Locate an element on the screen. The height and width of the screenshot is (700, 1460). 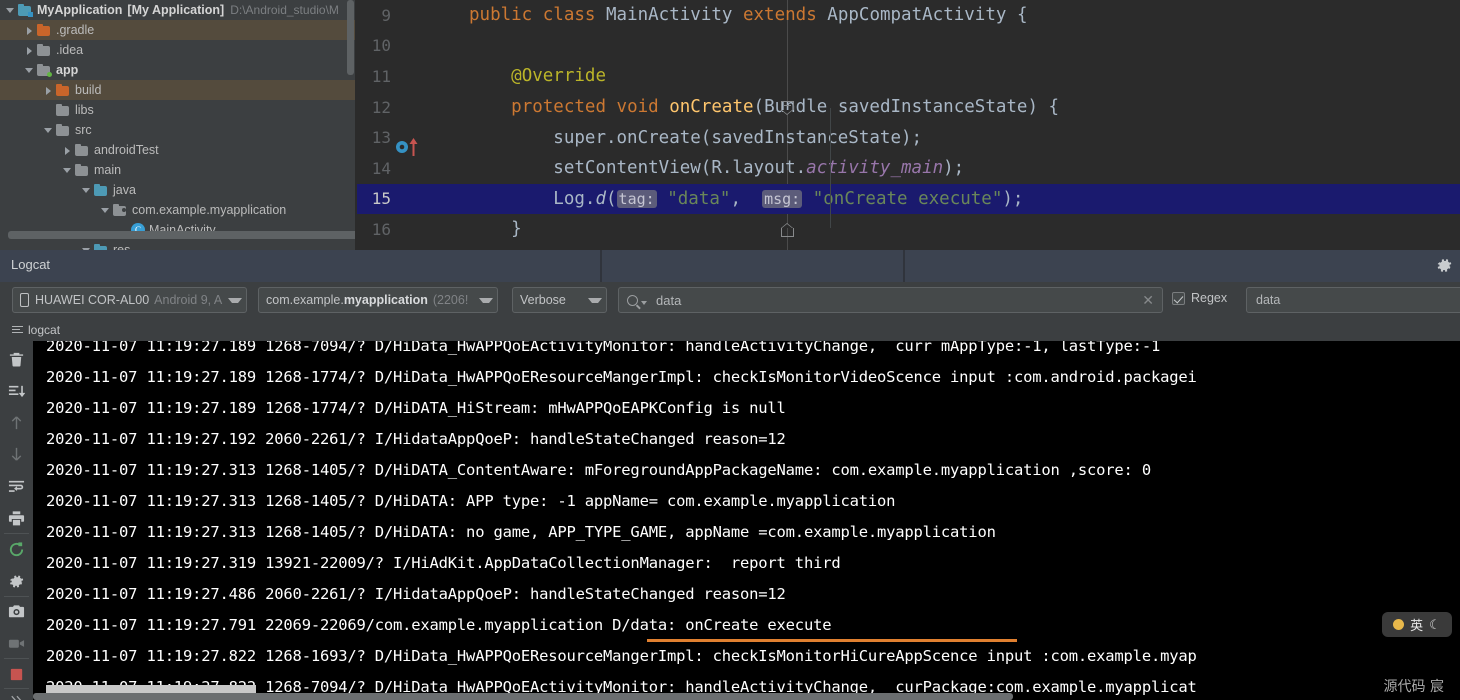
regex-label: Regex is located at coordinates (1209, 298).